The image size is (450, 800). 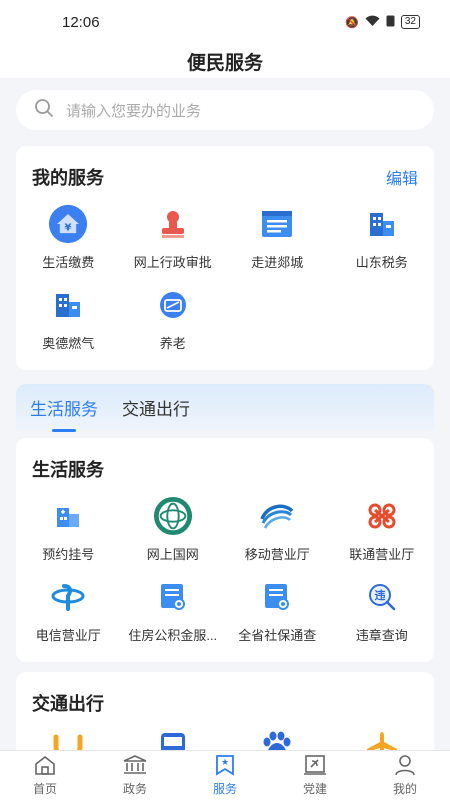 What do you see at coordinates (402, 177) in the screenshot?
I see `edit-button: 编辑` at bounding box center [402, 177].